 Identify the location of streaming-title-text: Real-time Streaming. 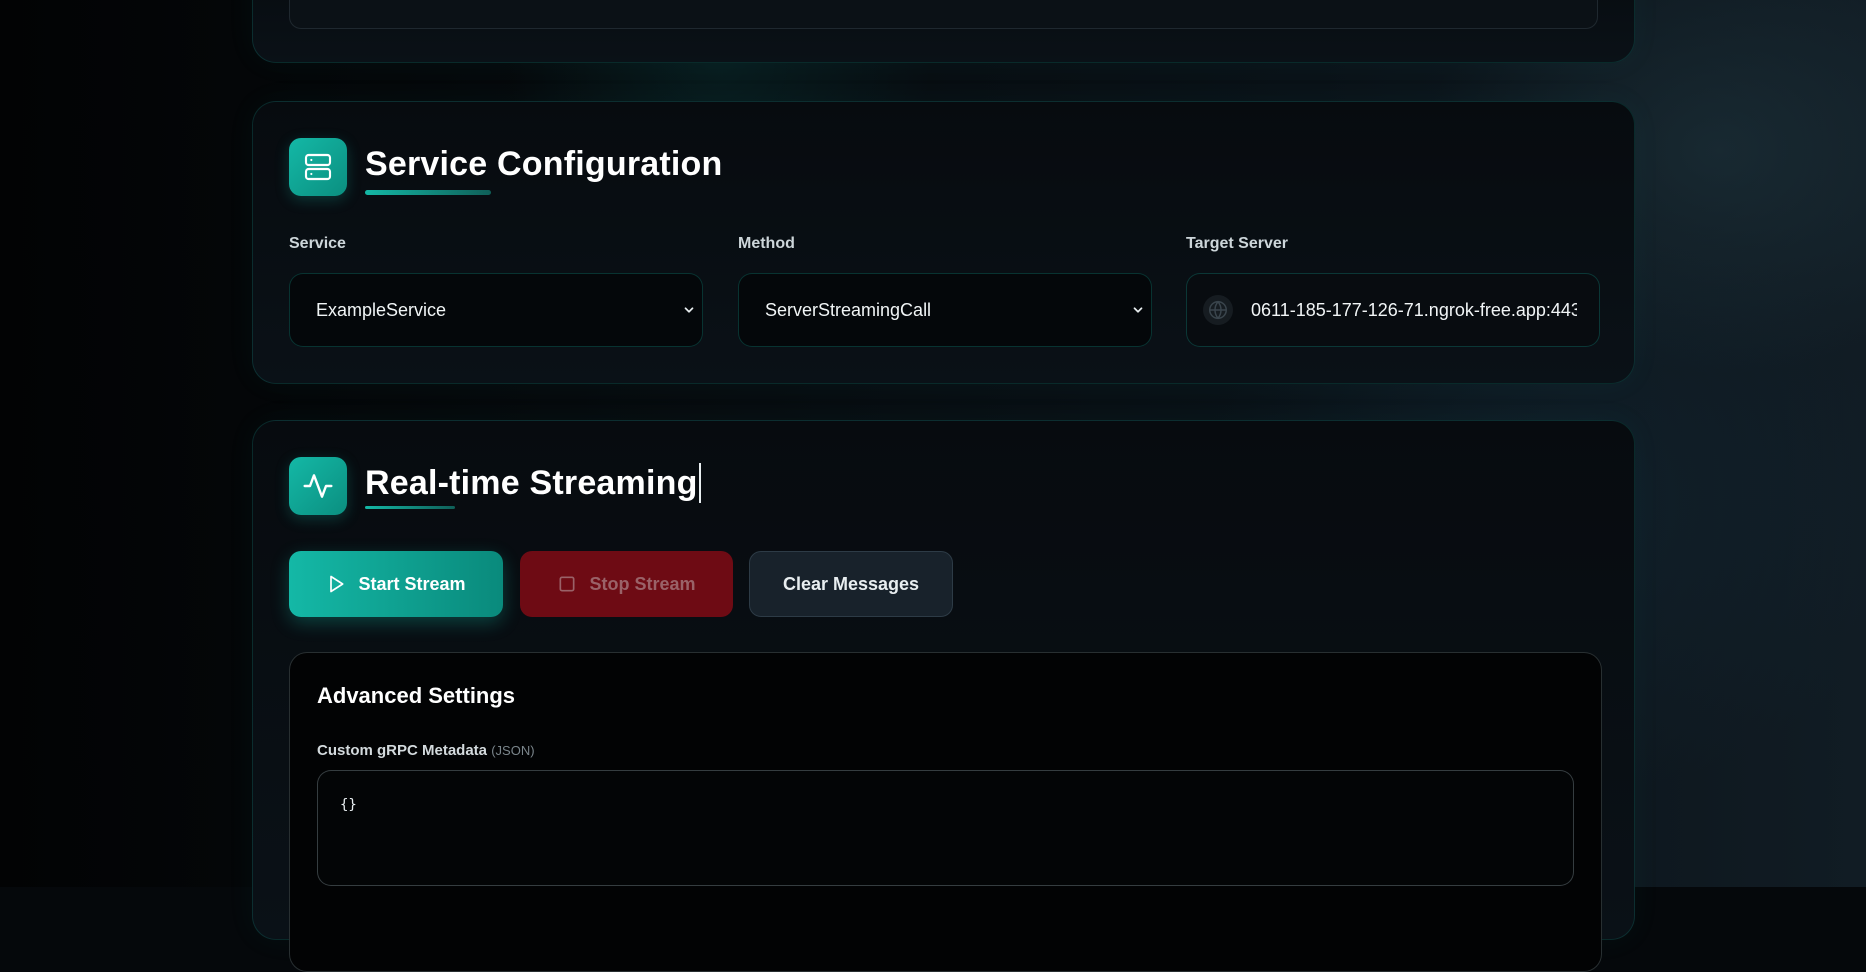
(531, 483).